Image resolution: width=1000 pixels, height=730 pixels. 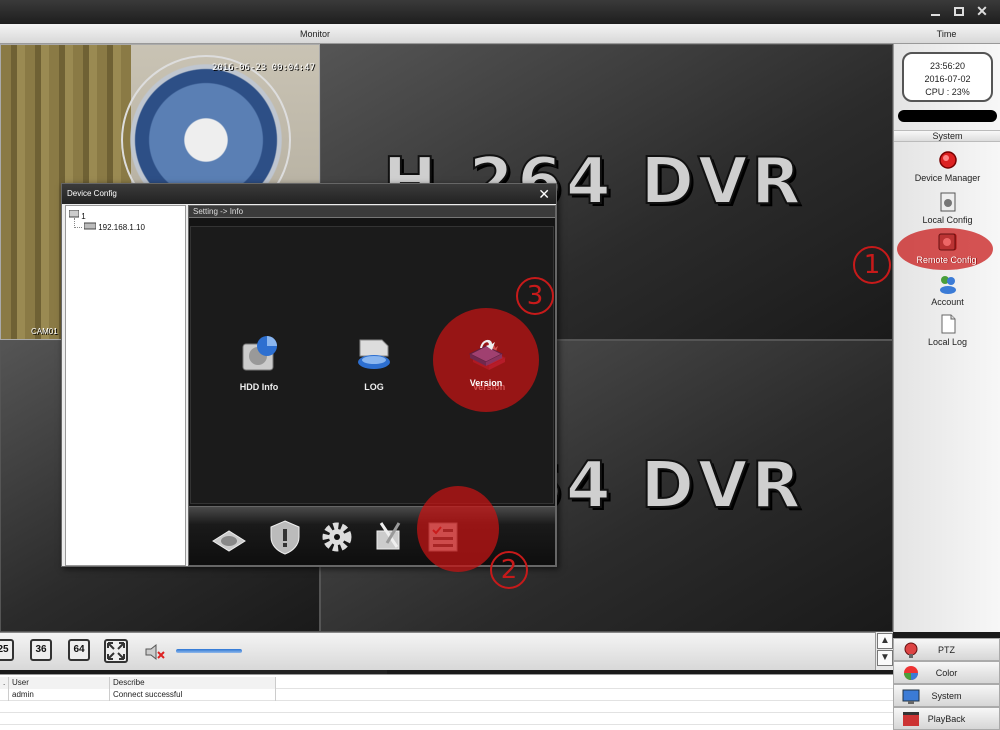 I want to click on log-col-index: ., so click(x=4, y=683).